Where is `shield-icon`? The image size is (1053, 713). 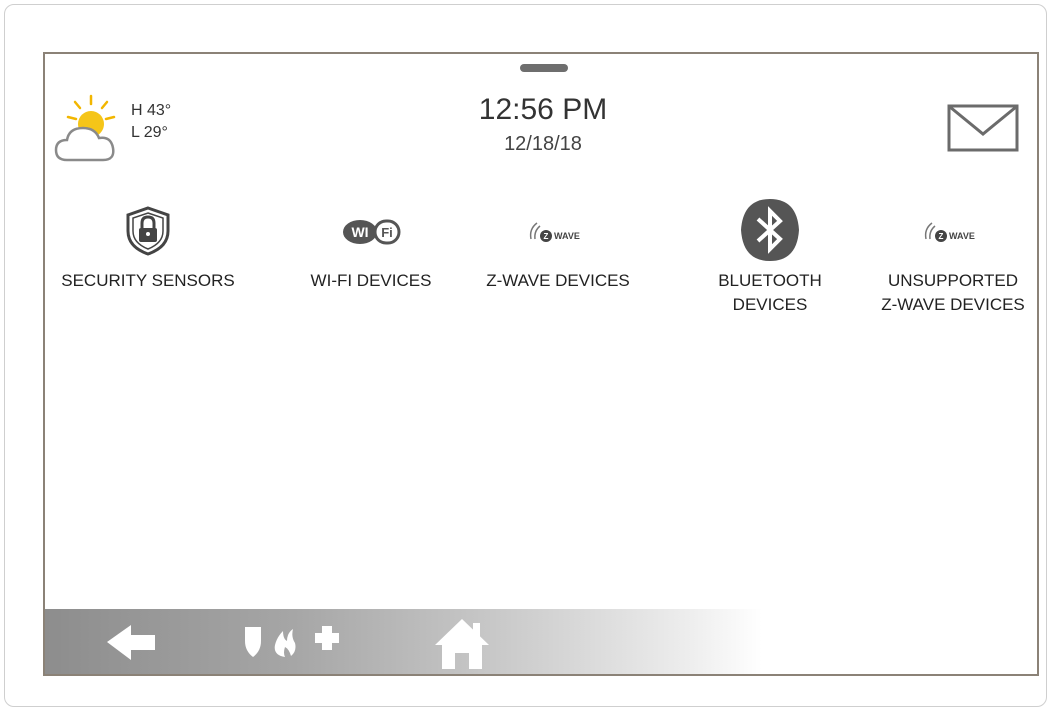 shield-icon is located at coordinates (253, 642).